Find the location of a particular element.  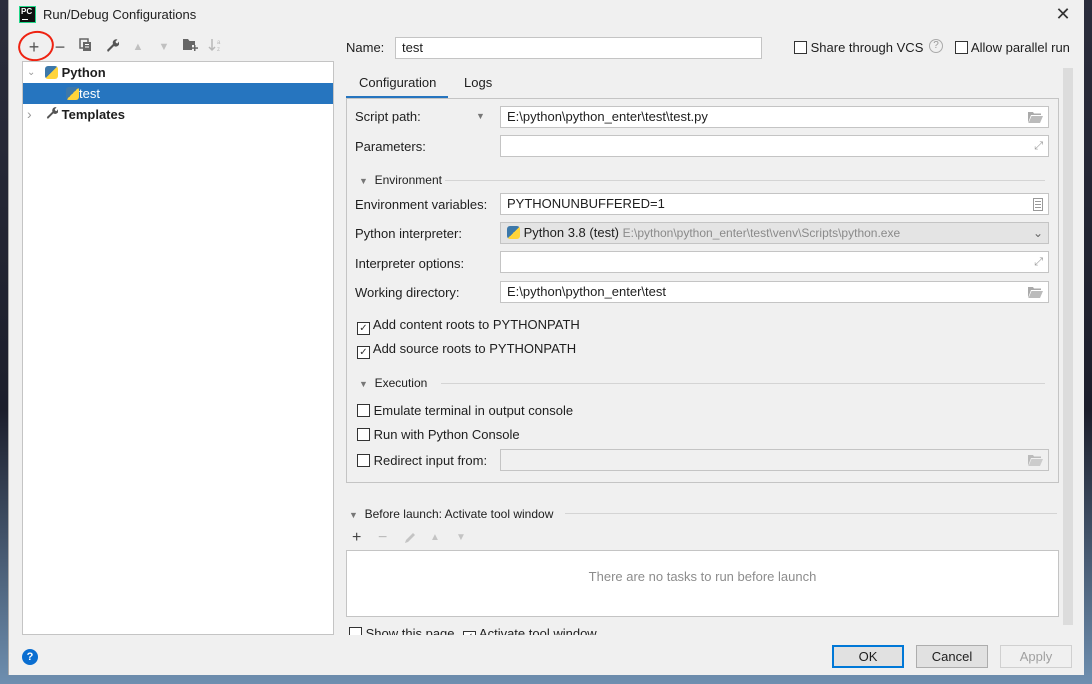

add-source-roots-checkbox: ✓ Add source roots to PYTHONPATH is located at coordinates (466, 350).